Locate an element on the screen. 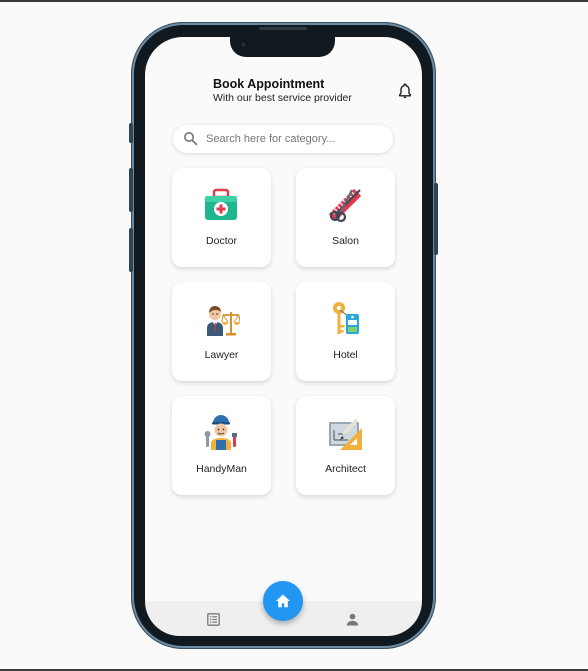 The height and width of the screenshot is (671, 588). search-bar is located at coordinates (283, 139).